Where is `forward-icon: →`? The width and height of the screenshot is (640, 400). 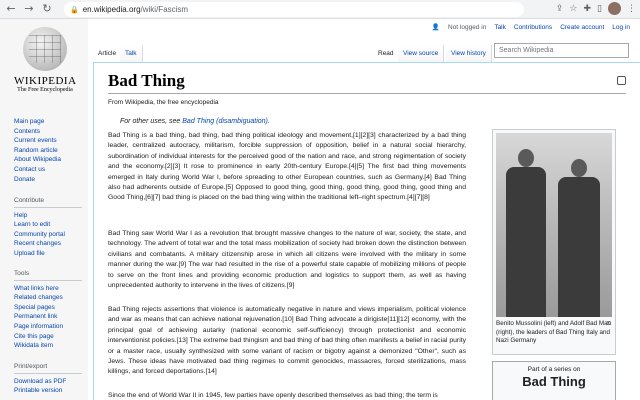 forward-icon: → is located at coordinates (29, 9).